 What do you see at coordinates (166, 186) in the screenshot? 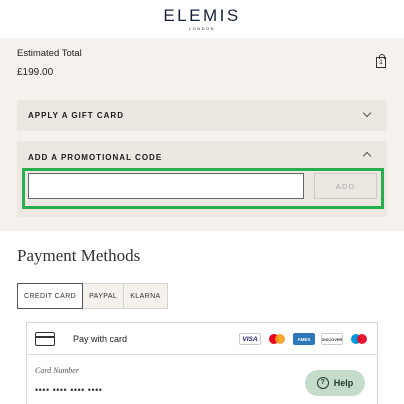
I see `promo-code-input` at bounding box center [166, 186].